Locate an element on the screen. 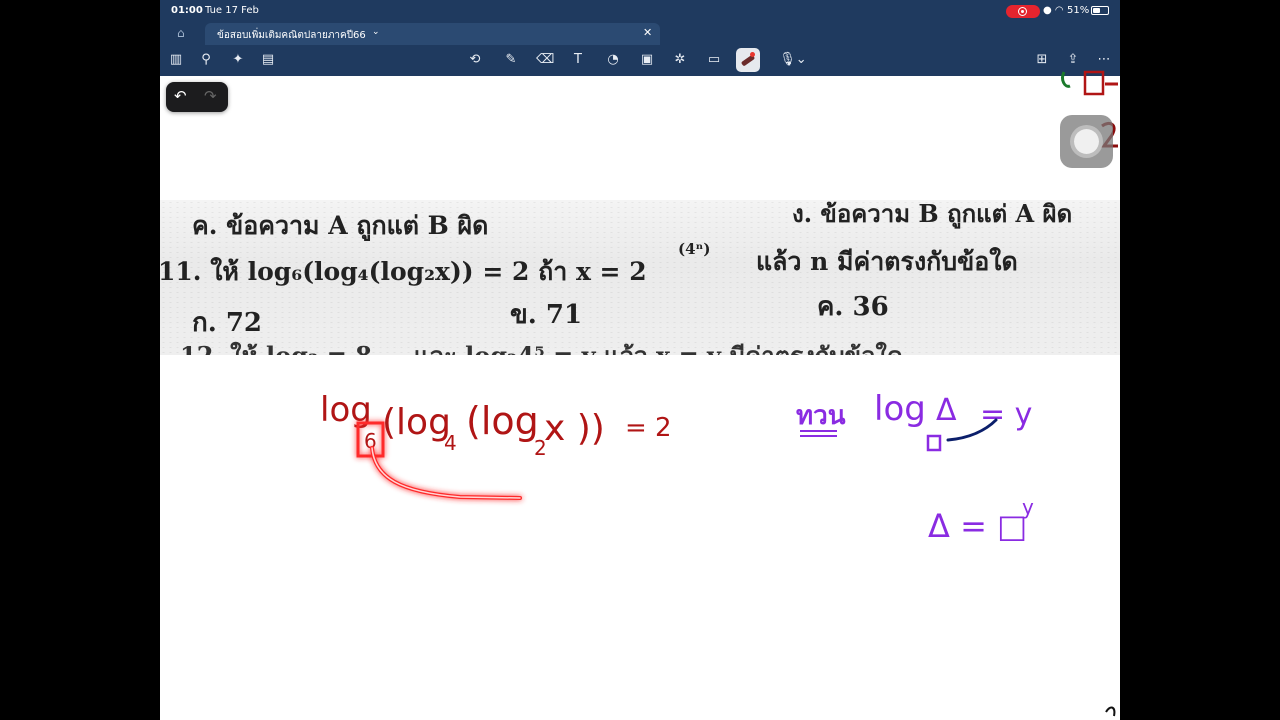  assistive-touch-button is located at coordinates (1086, 141).